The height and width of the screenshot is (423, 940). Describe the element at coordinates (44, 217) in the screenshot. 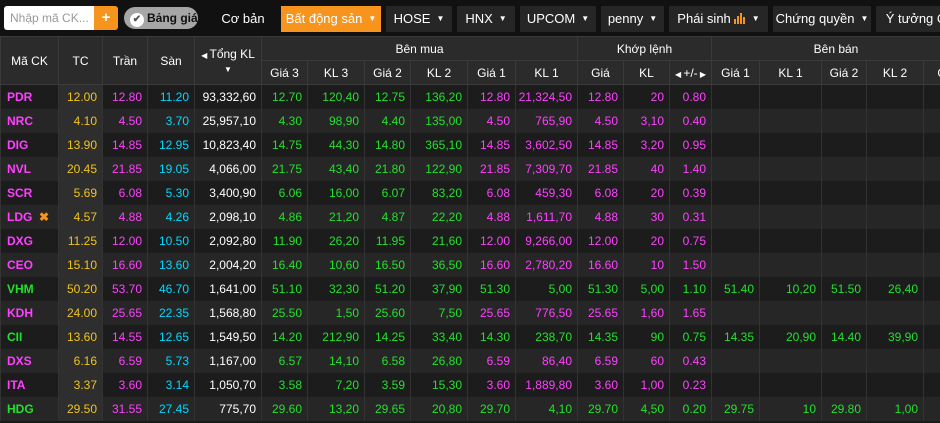

I see `pin-marker-icon: ✖` at that location.